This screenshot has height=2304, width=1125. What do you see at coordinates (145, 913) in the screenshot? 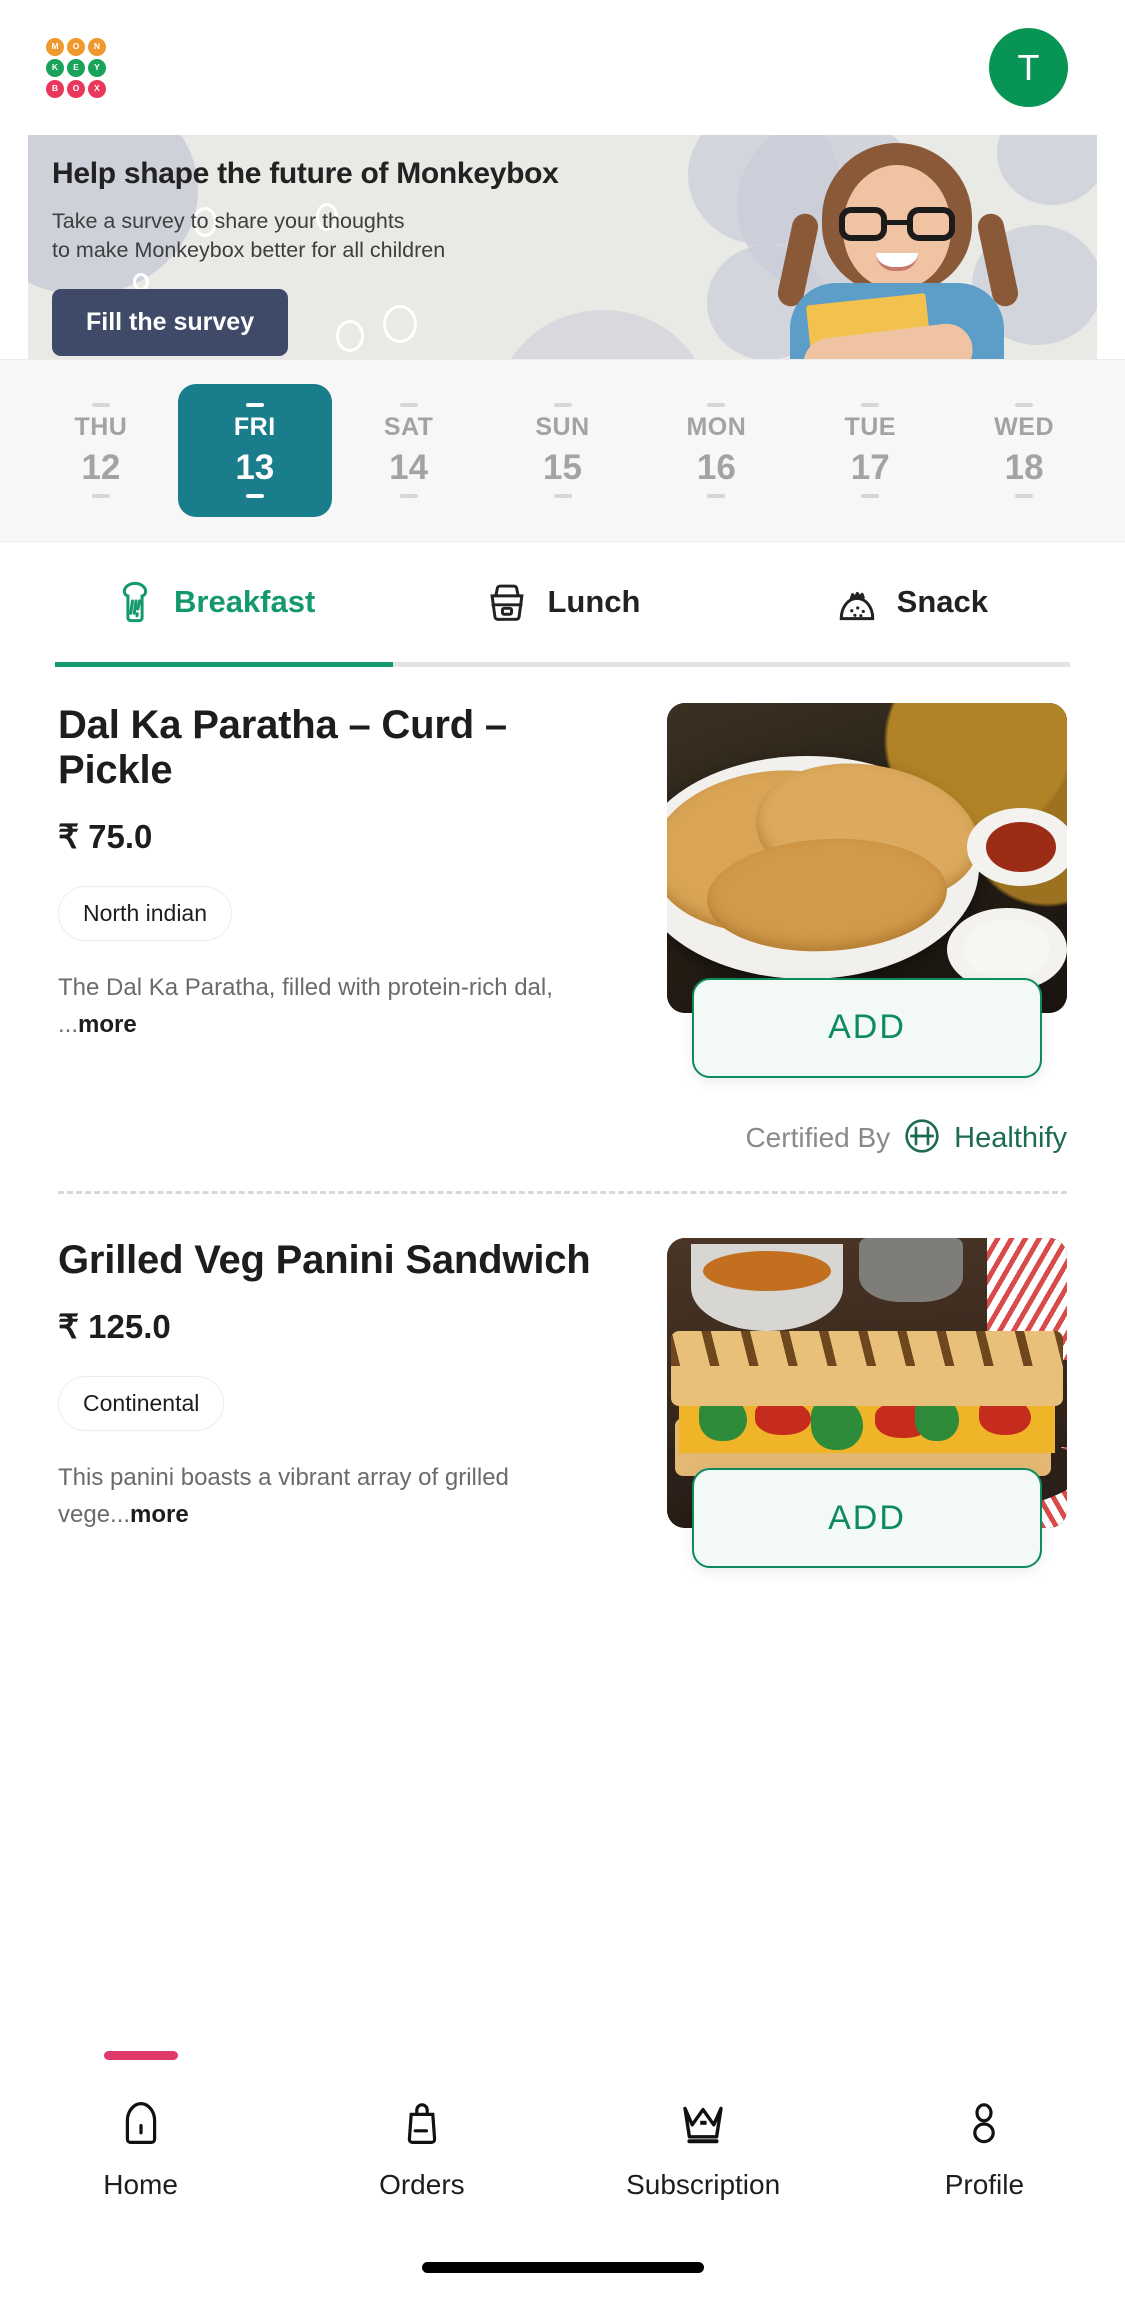
I see `cuisine-tag: North indian` at bounding box center [145, 913].